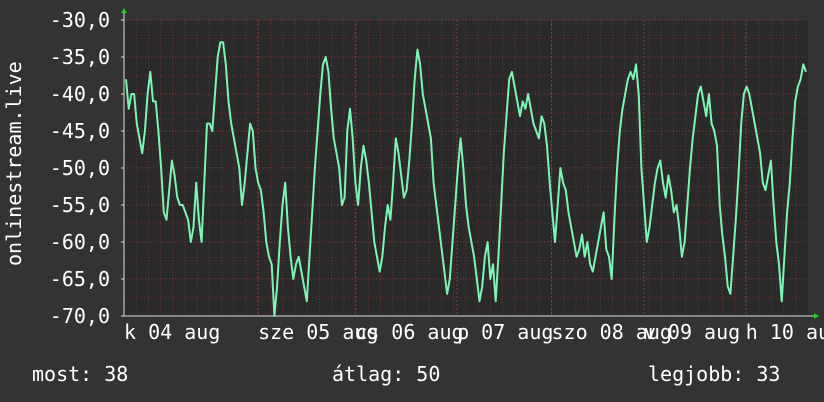 Image resolution: width=824 pixels, height=402 pixels. I want to click on x-tick-label: v 09 aug, so click(692, 332).